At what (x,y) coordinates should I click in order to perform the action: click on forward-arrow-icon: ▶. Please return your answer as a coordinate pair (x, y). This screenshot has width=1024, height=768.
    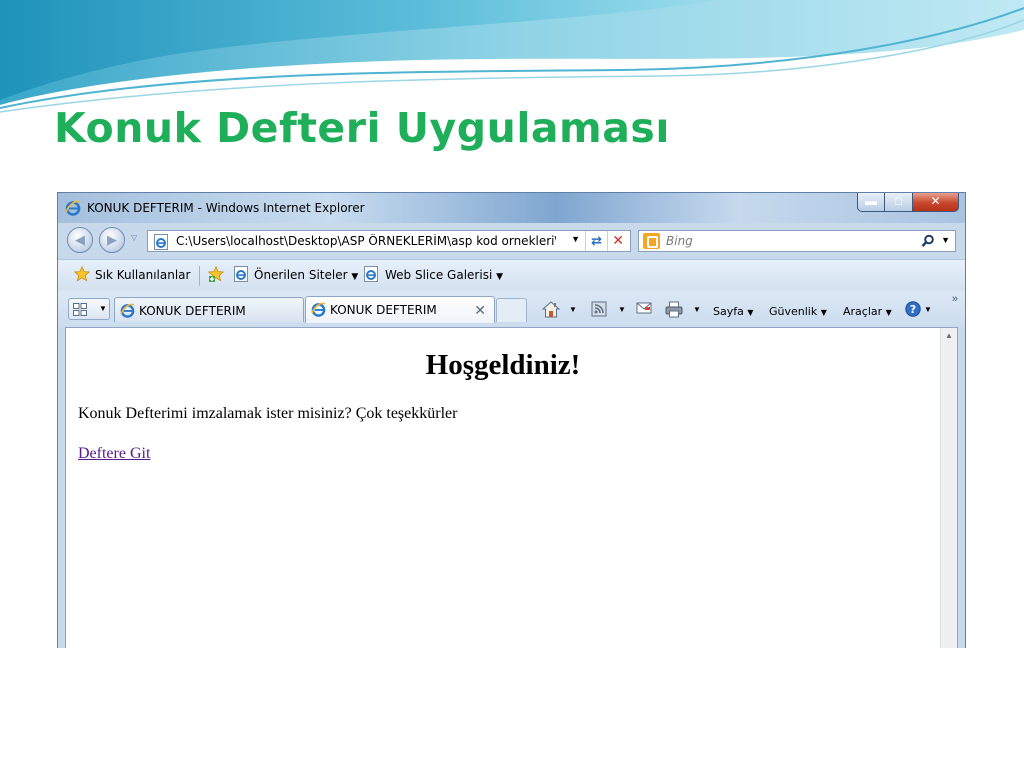
    Looking at the image, I should click on (112, 239).